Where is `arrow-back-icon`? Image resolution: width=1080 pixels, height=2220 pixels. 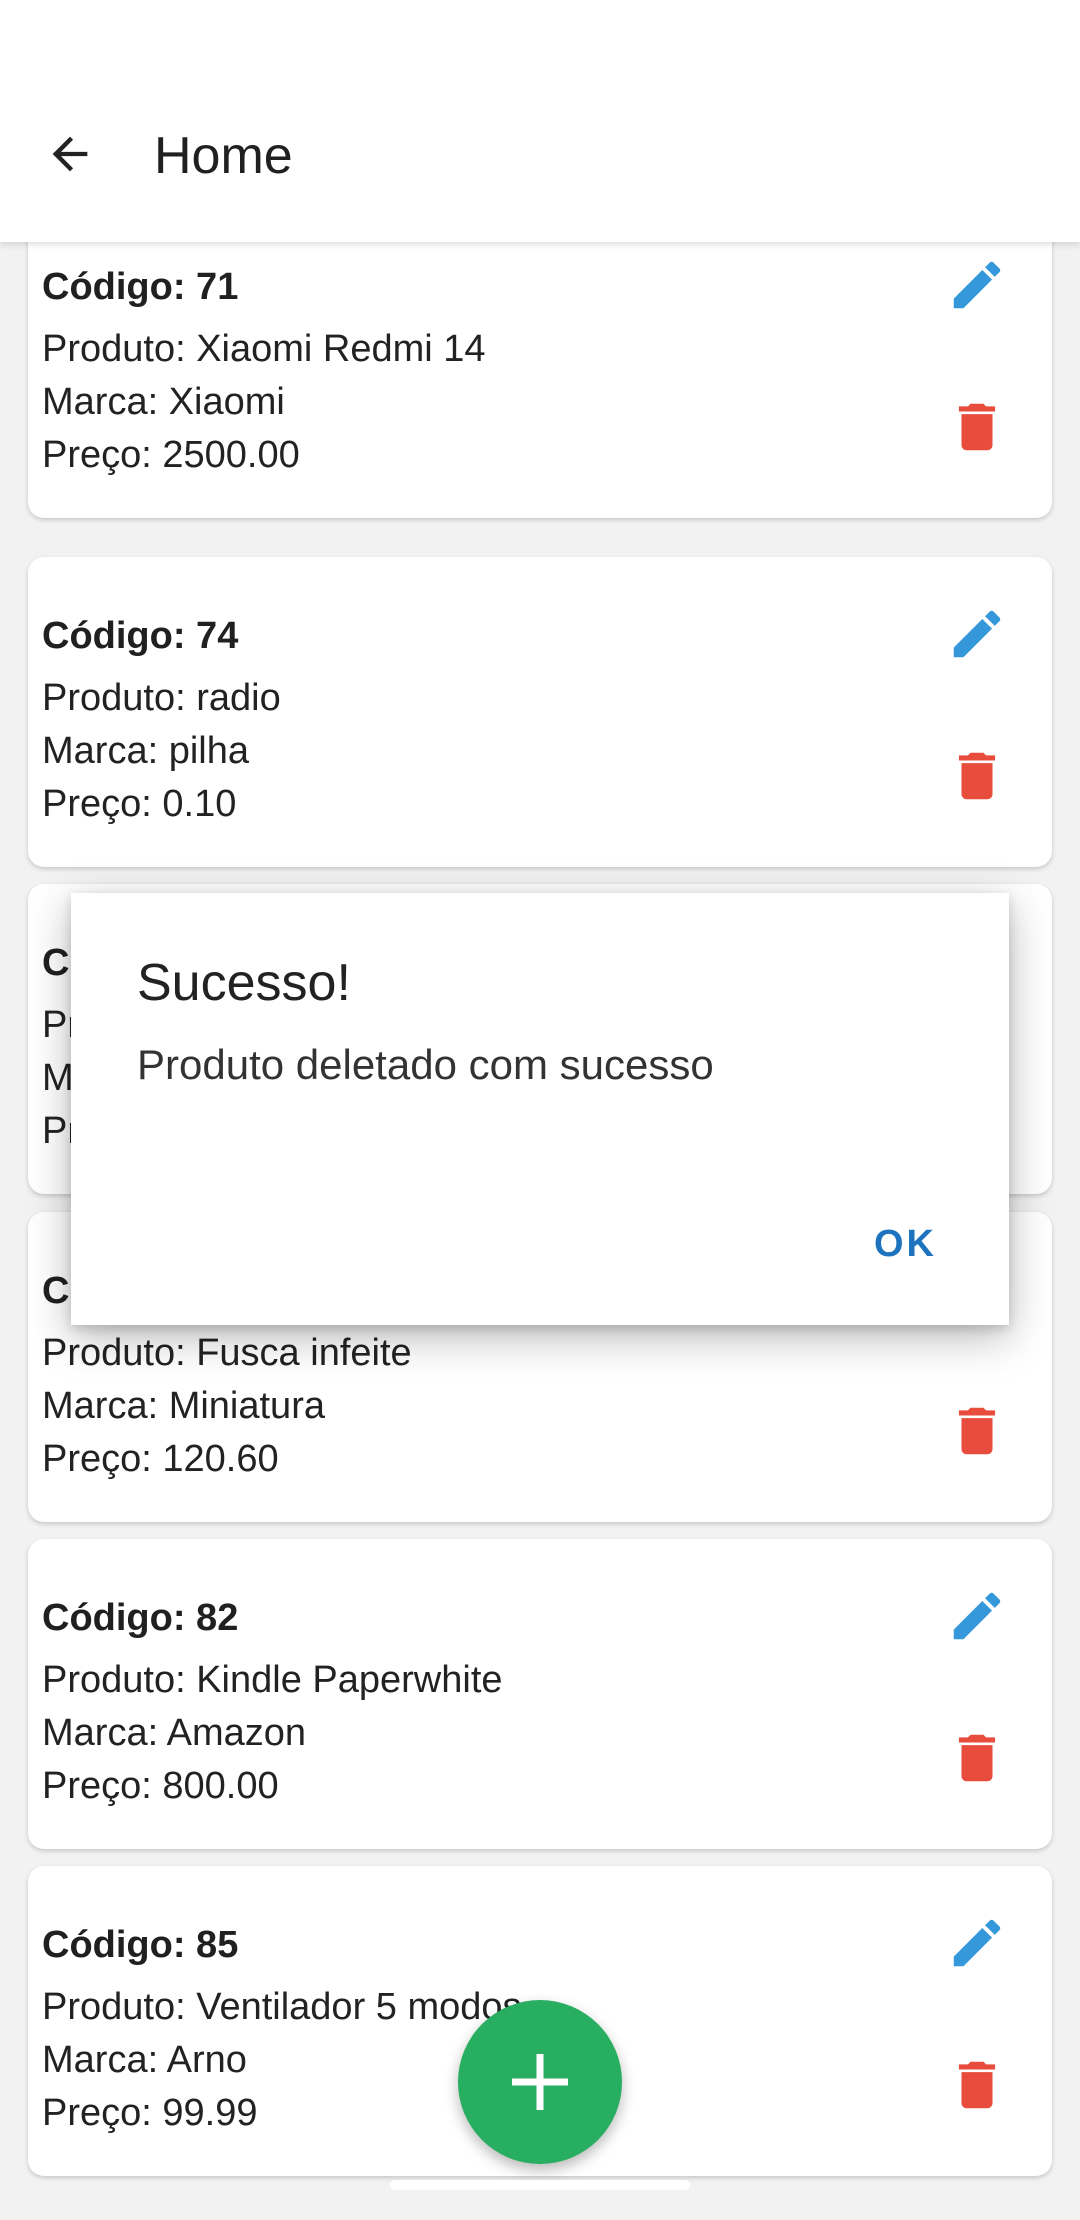
arrow-back-icon is located at coordinates (70, 154).